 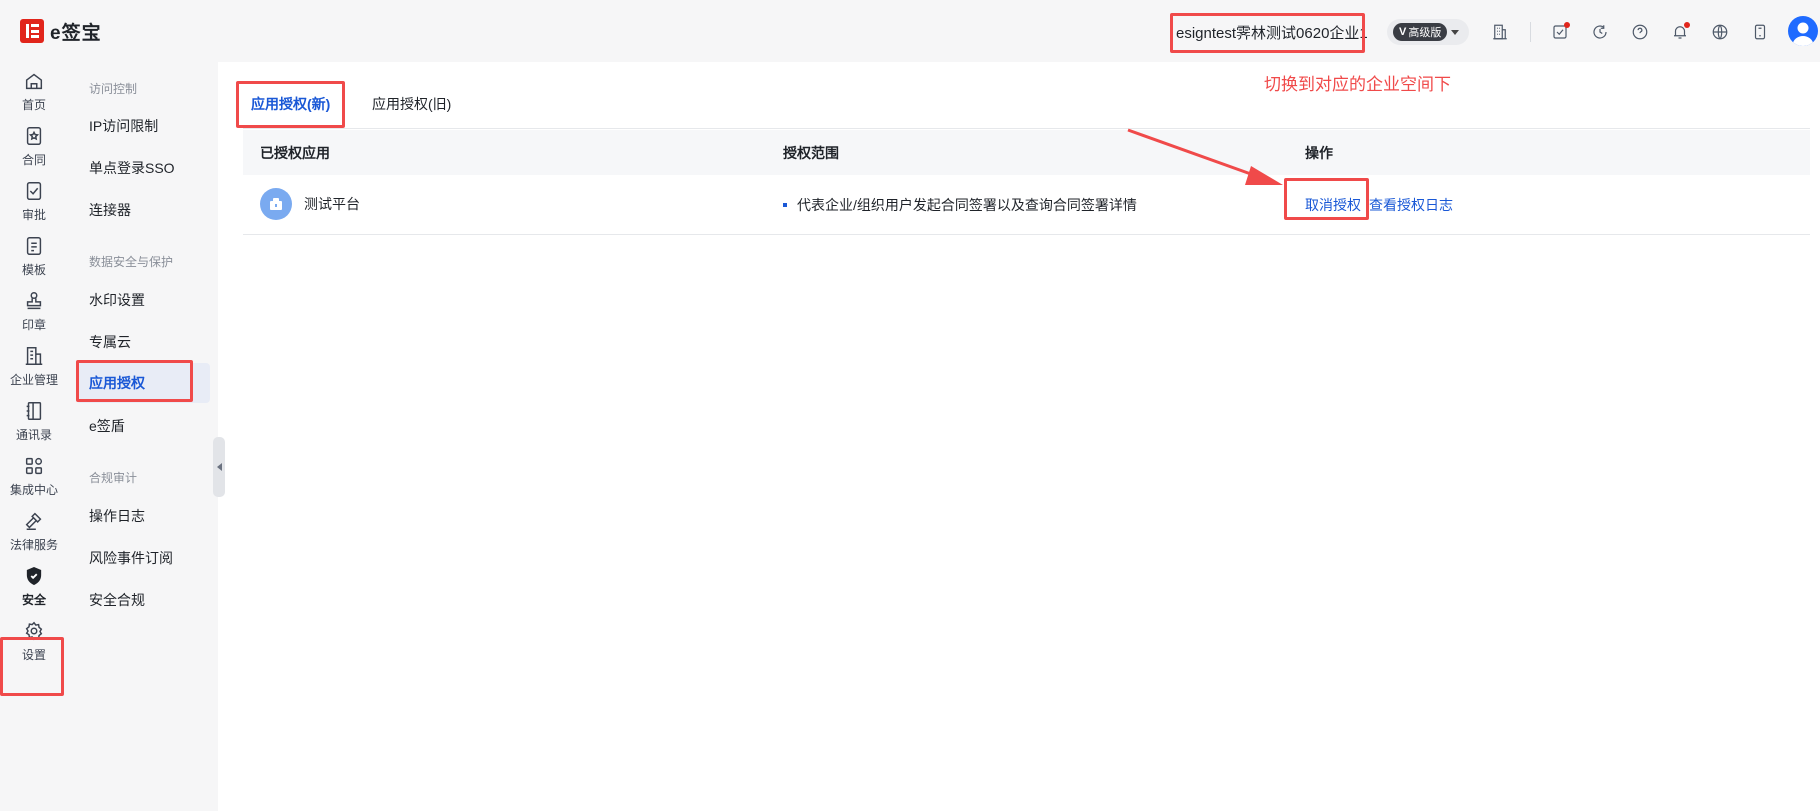 What do you see at coordinates (76, 33) in the screenshot?
I see `brand-name: e签宝` at bounding box center [76, 33].